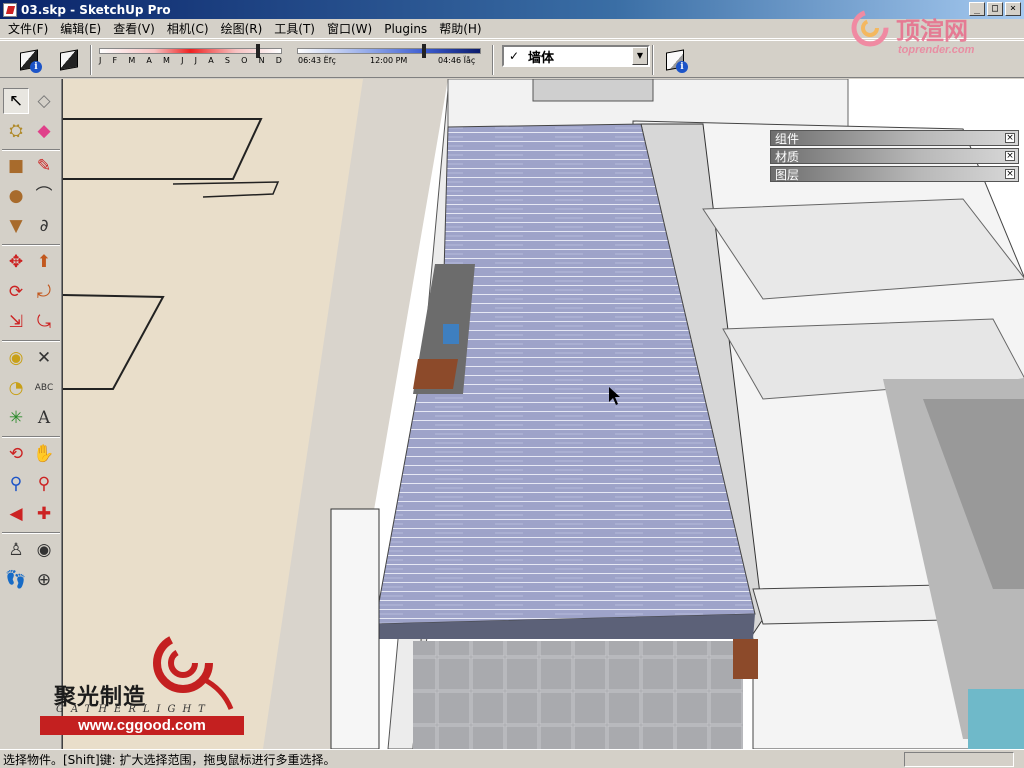 This screenshot has width=1024, height=768. I want to click on front-column, so click(355, 628).